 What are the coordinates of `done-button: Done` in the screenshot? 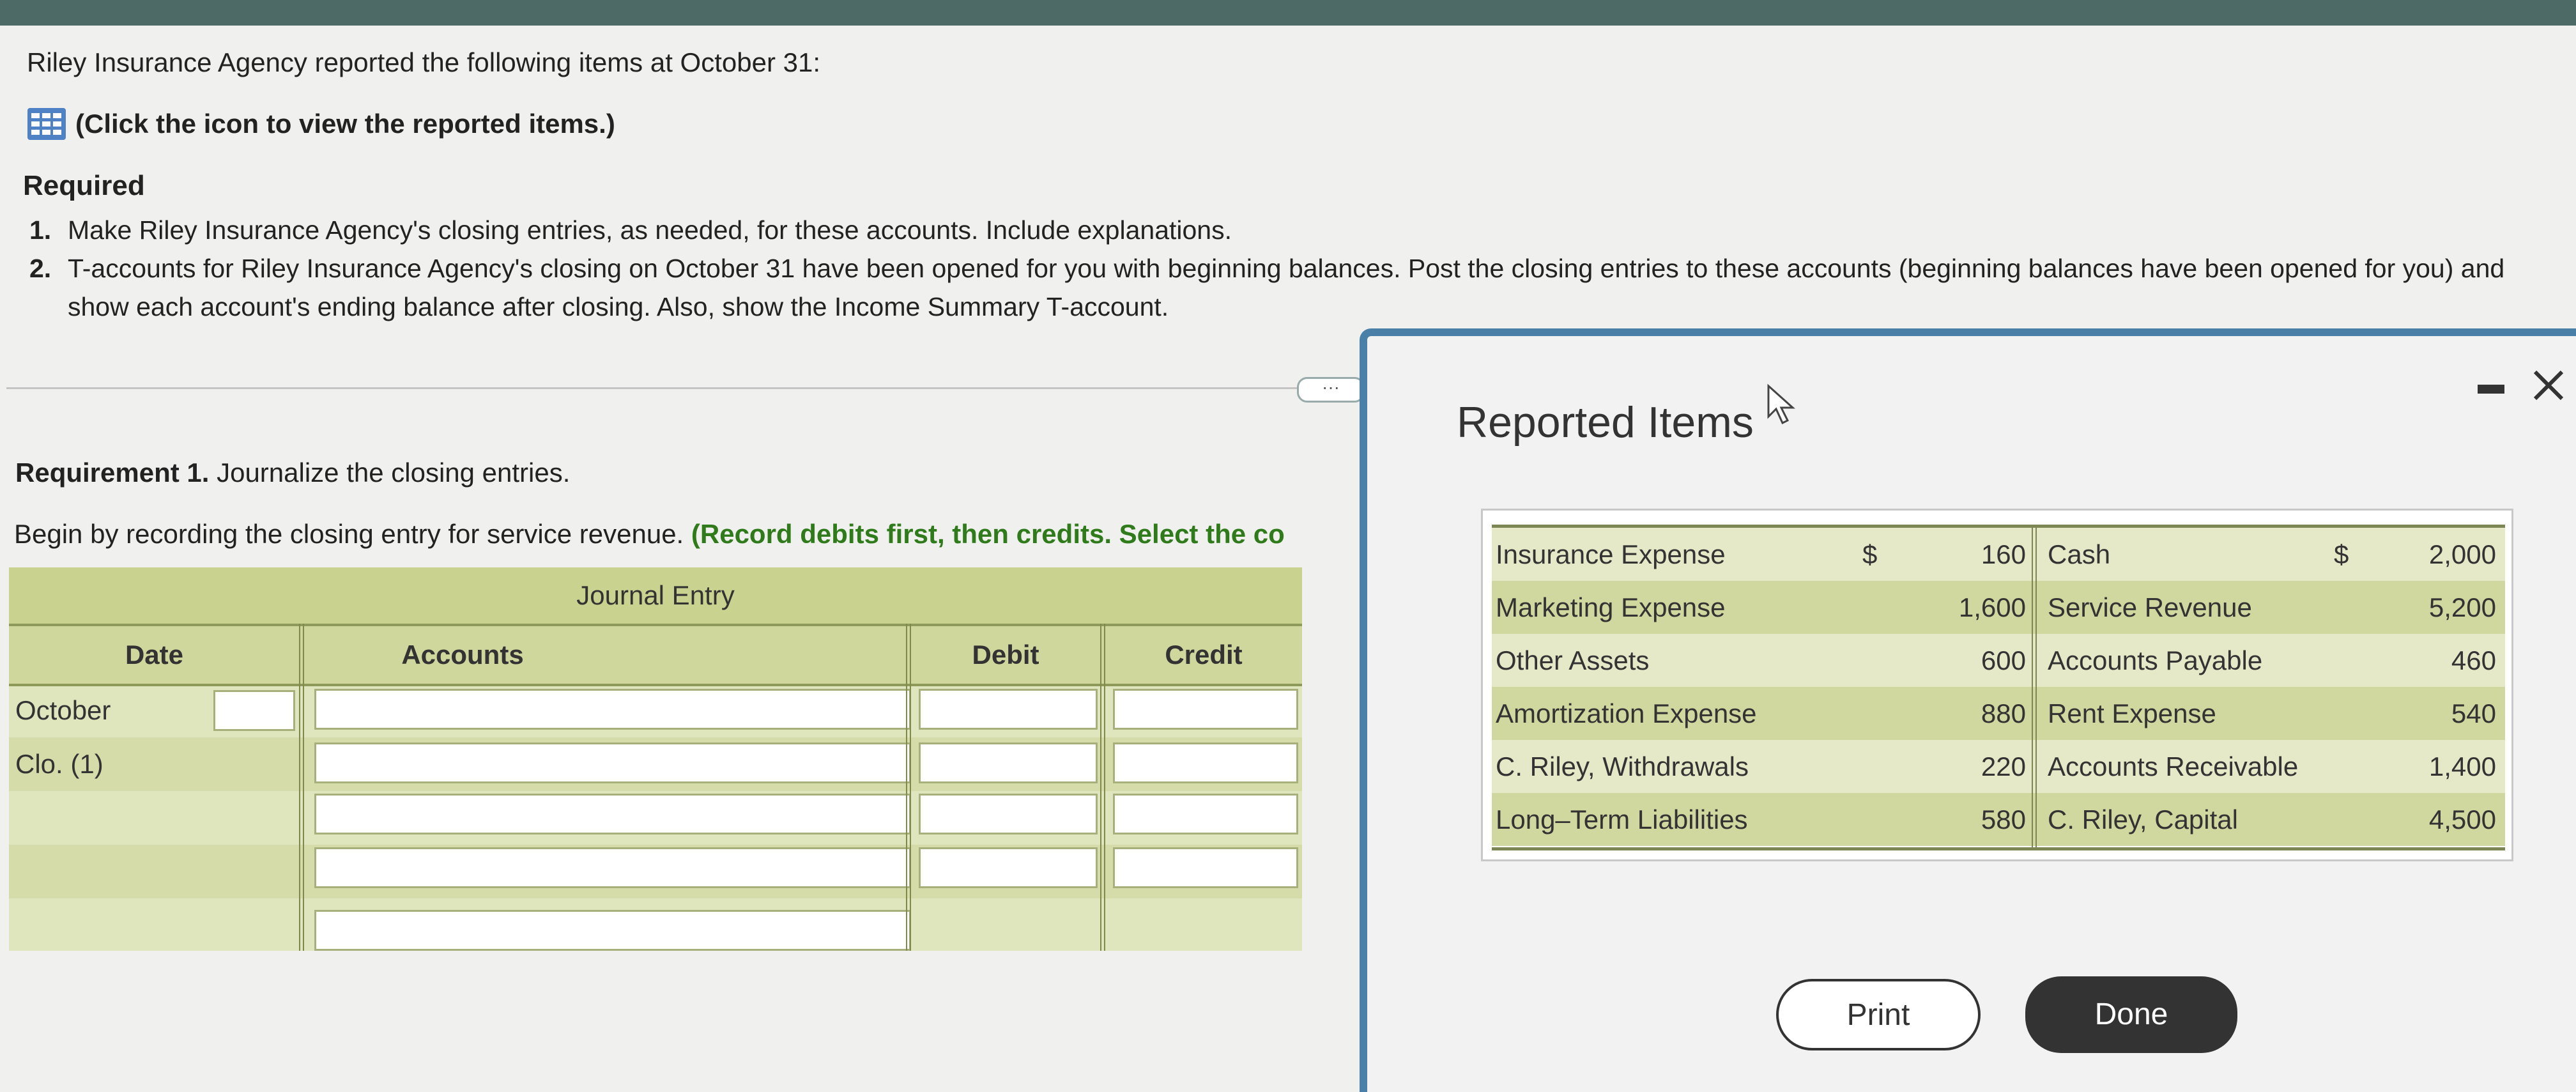 It's located at (2131, 1014).